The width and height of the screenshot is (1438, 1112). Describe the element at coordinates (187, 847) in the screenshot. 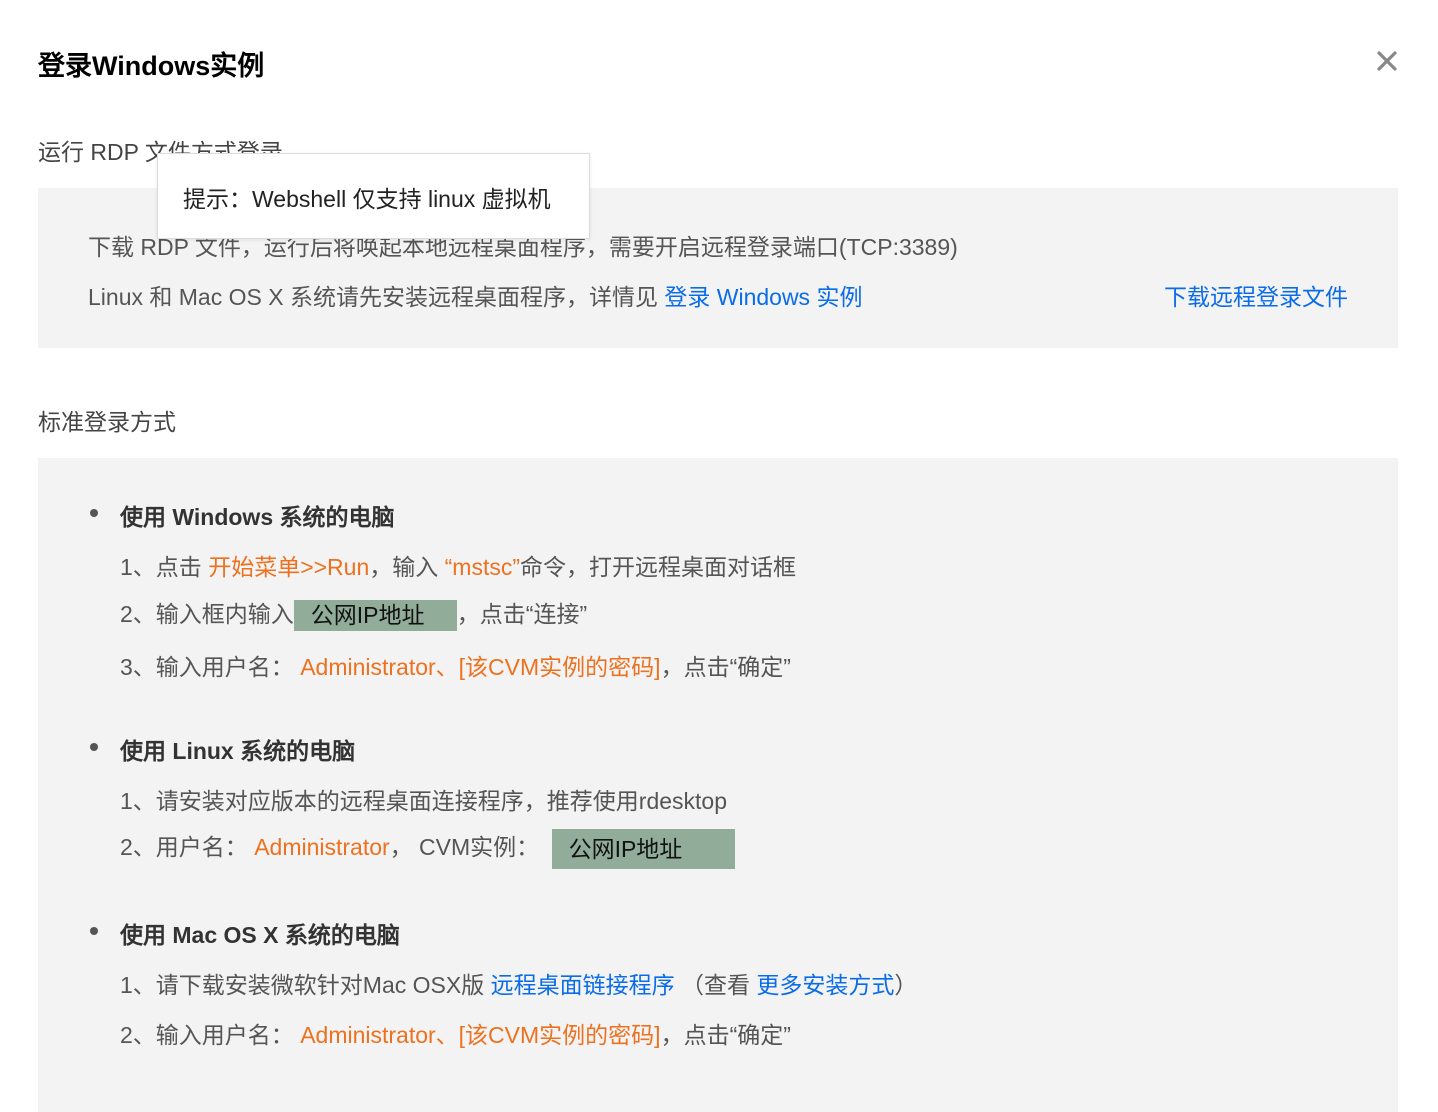

I see `linux-step-2-prefix: 2、用户名：` at that location.